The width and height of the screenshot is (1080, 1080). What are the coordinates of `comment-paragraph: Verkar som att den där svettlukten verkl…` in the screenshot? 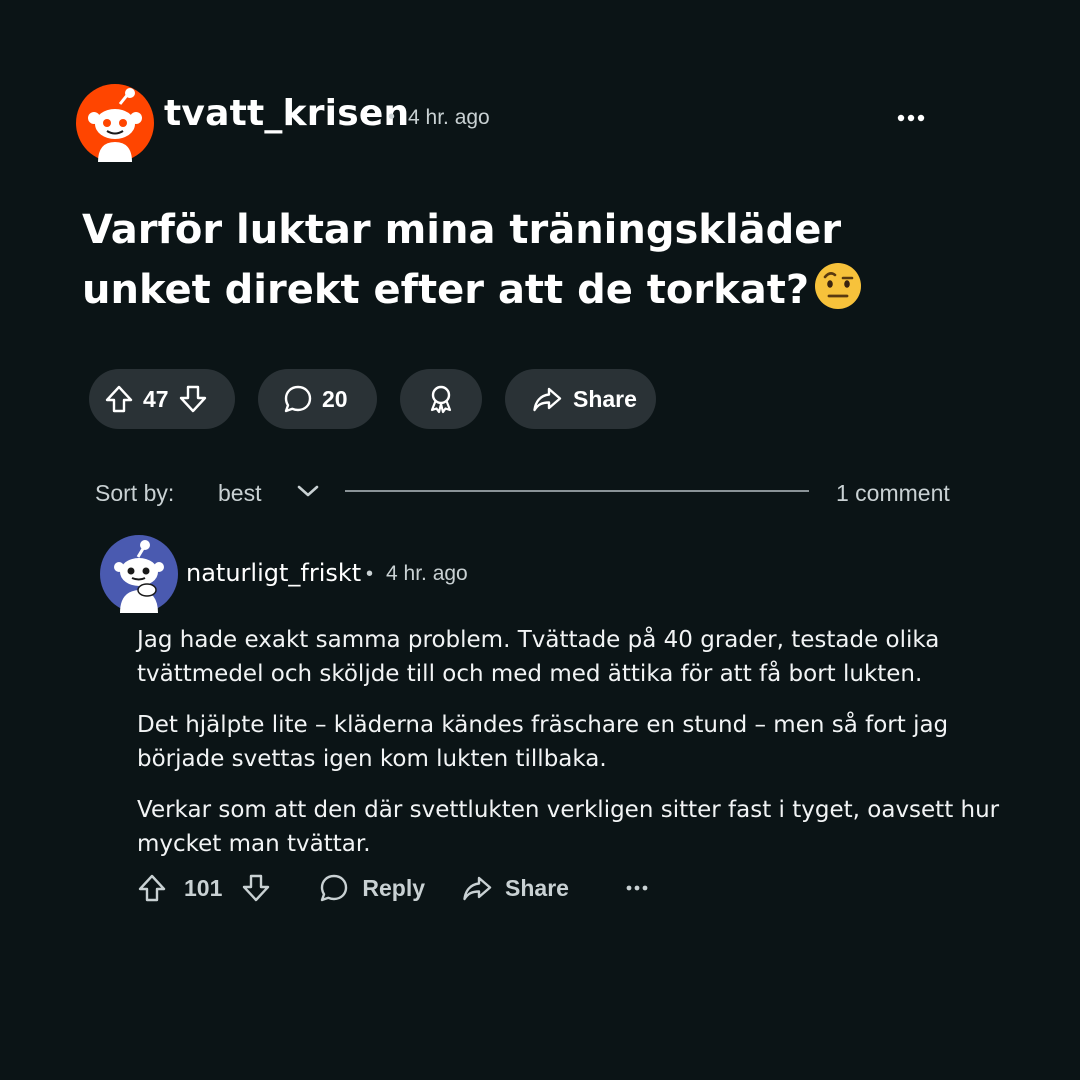 It's located at (568, 827).